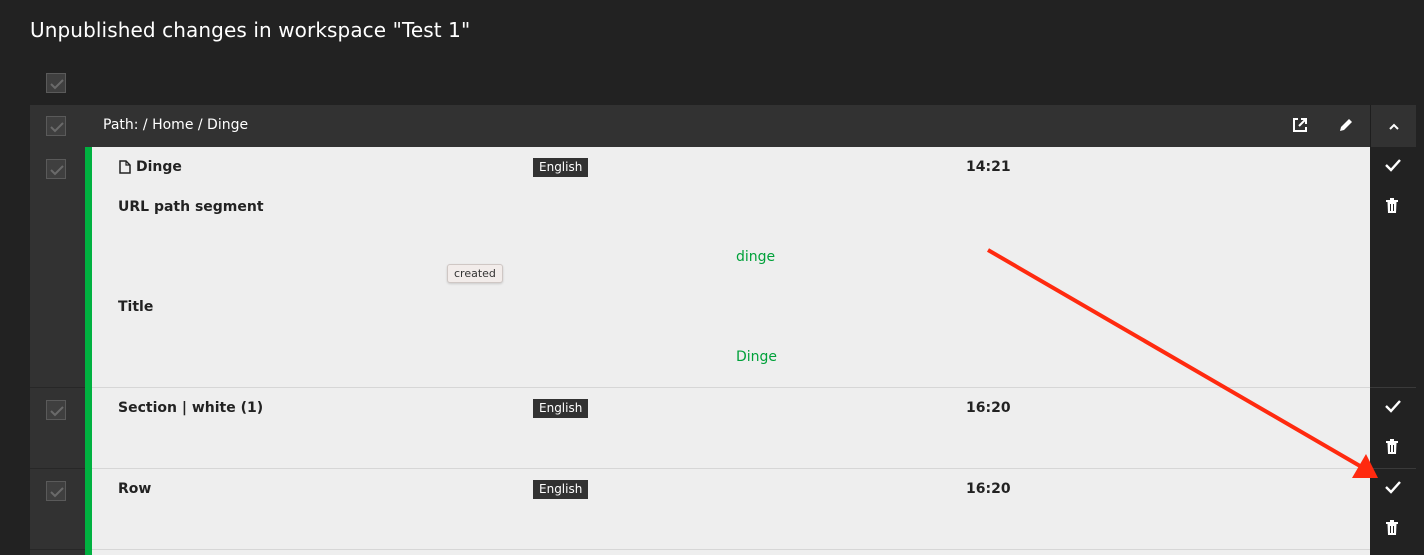 The width and height of the screenshot is (1424, 555). I want to click on document-icon, so click(125, 167).